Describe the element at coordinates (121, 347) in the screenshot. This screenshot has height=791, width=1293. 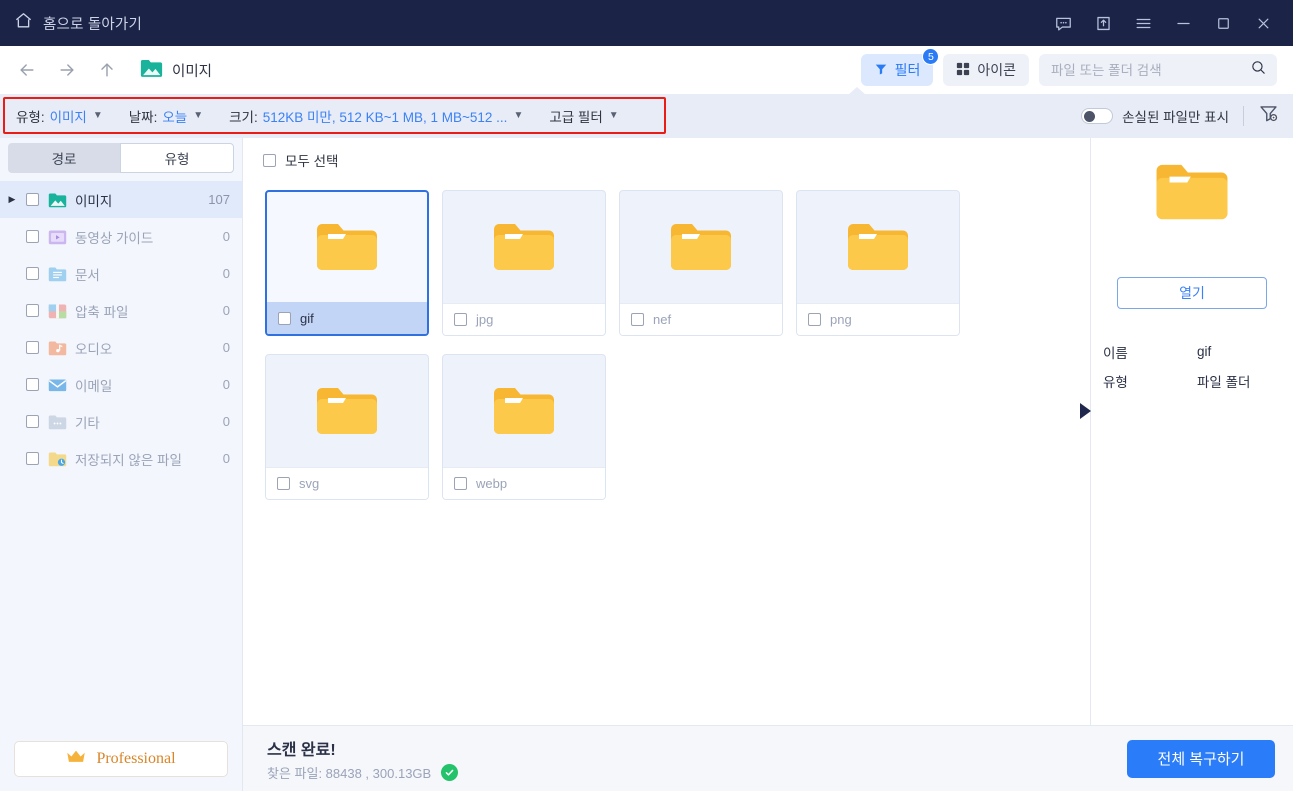
I see `sidebar-item-audio: 오디오 0` at that location.